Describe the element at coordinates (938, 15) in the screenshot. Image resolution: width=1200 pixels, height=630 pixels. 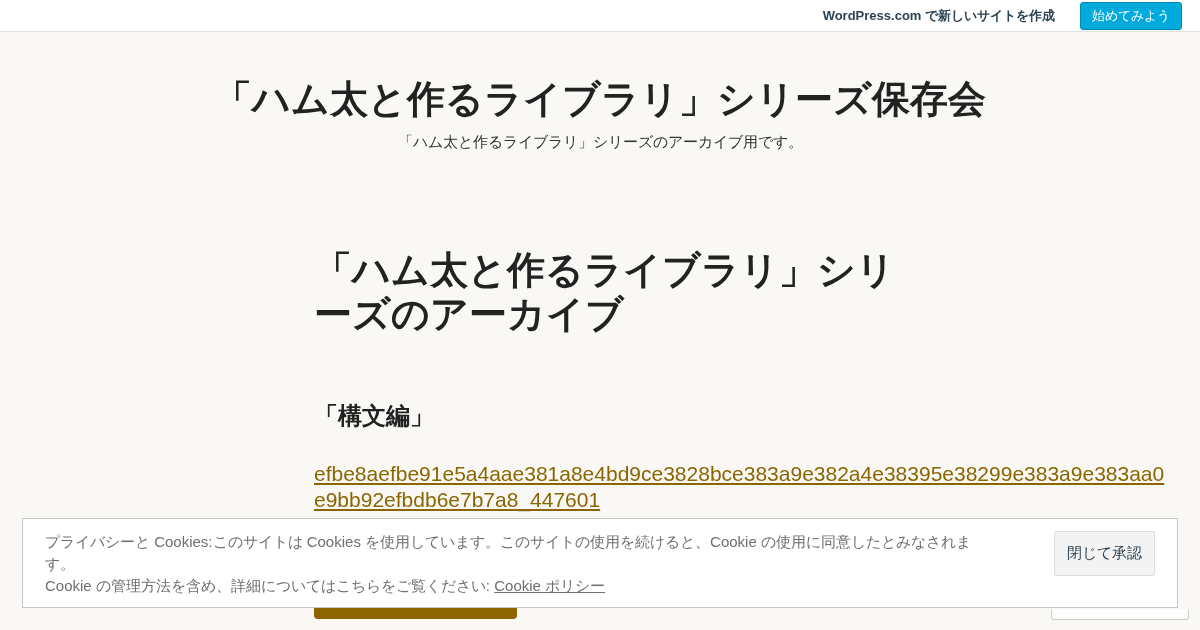
I see `promo-text: WordPress.com で新しいサイトを作成` at that location.